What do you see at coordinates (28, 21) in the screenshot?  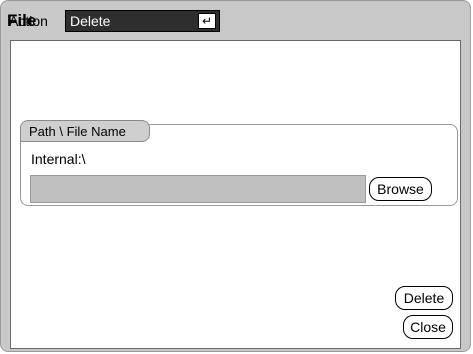 I see `action-label: Action` at bounding box center [28, 21].